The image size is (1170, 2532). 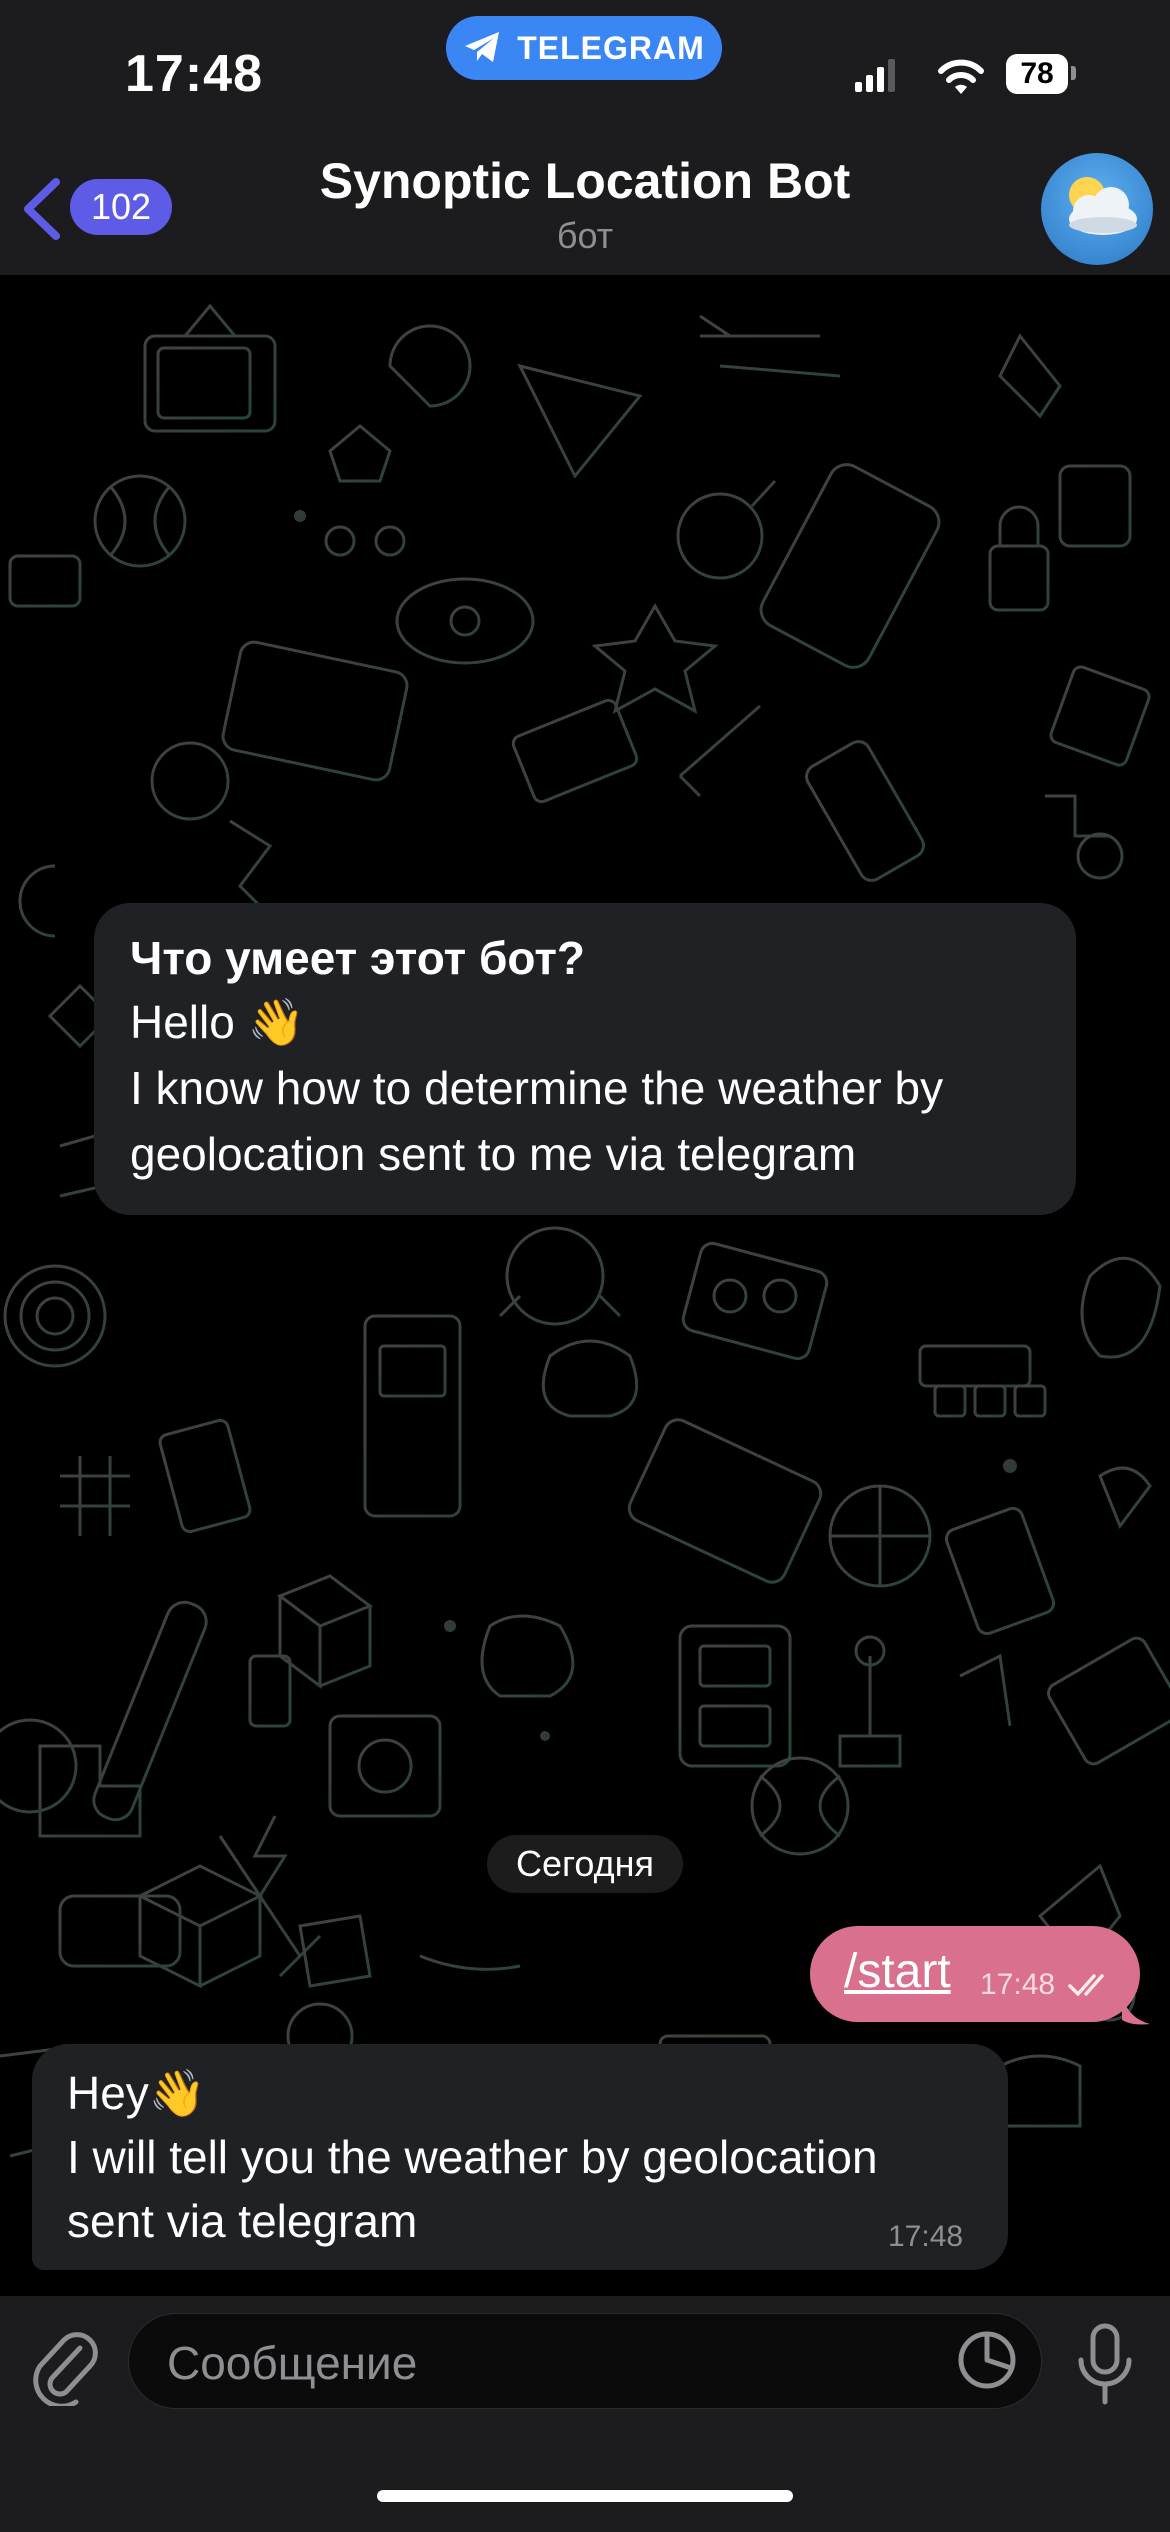 I want to click on battery-cap, so click(x=1073, y=73).